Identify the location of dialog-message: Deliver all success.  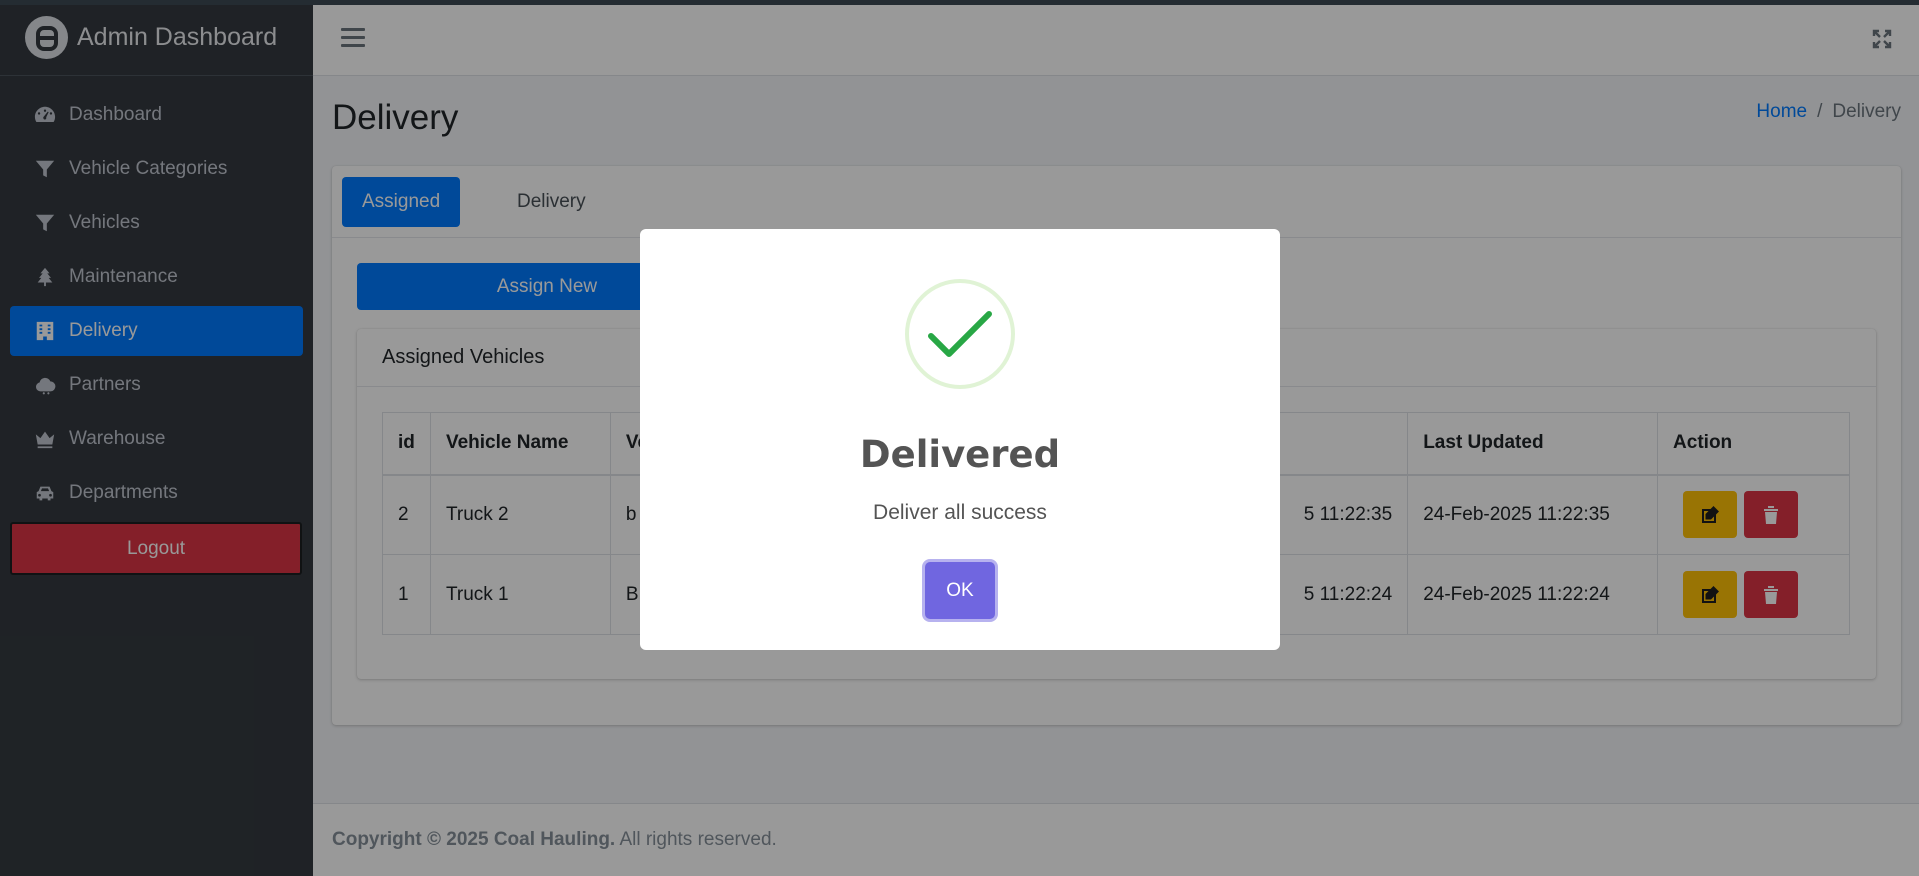
(960, 512).